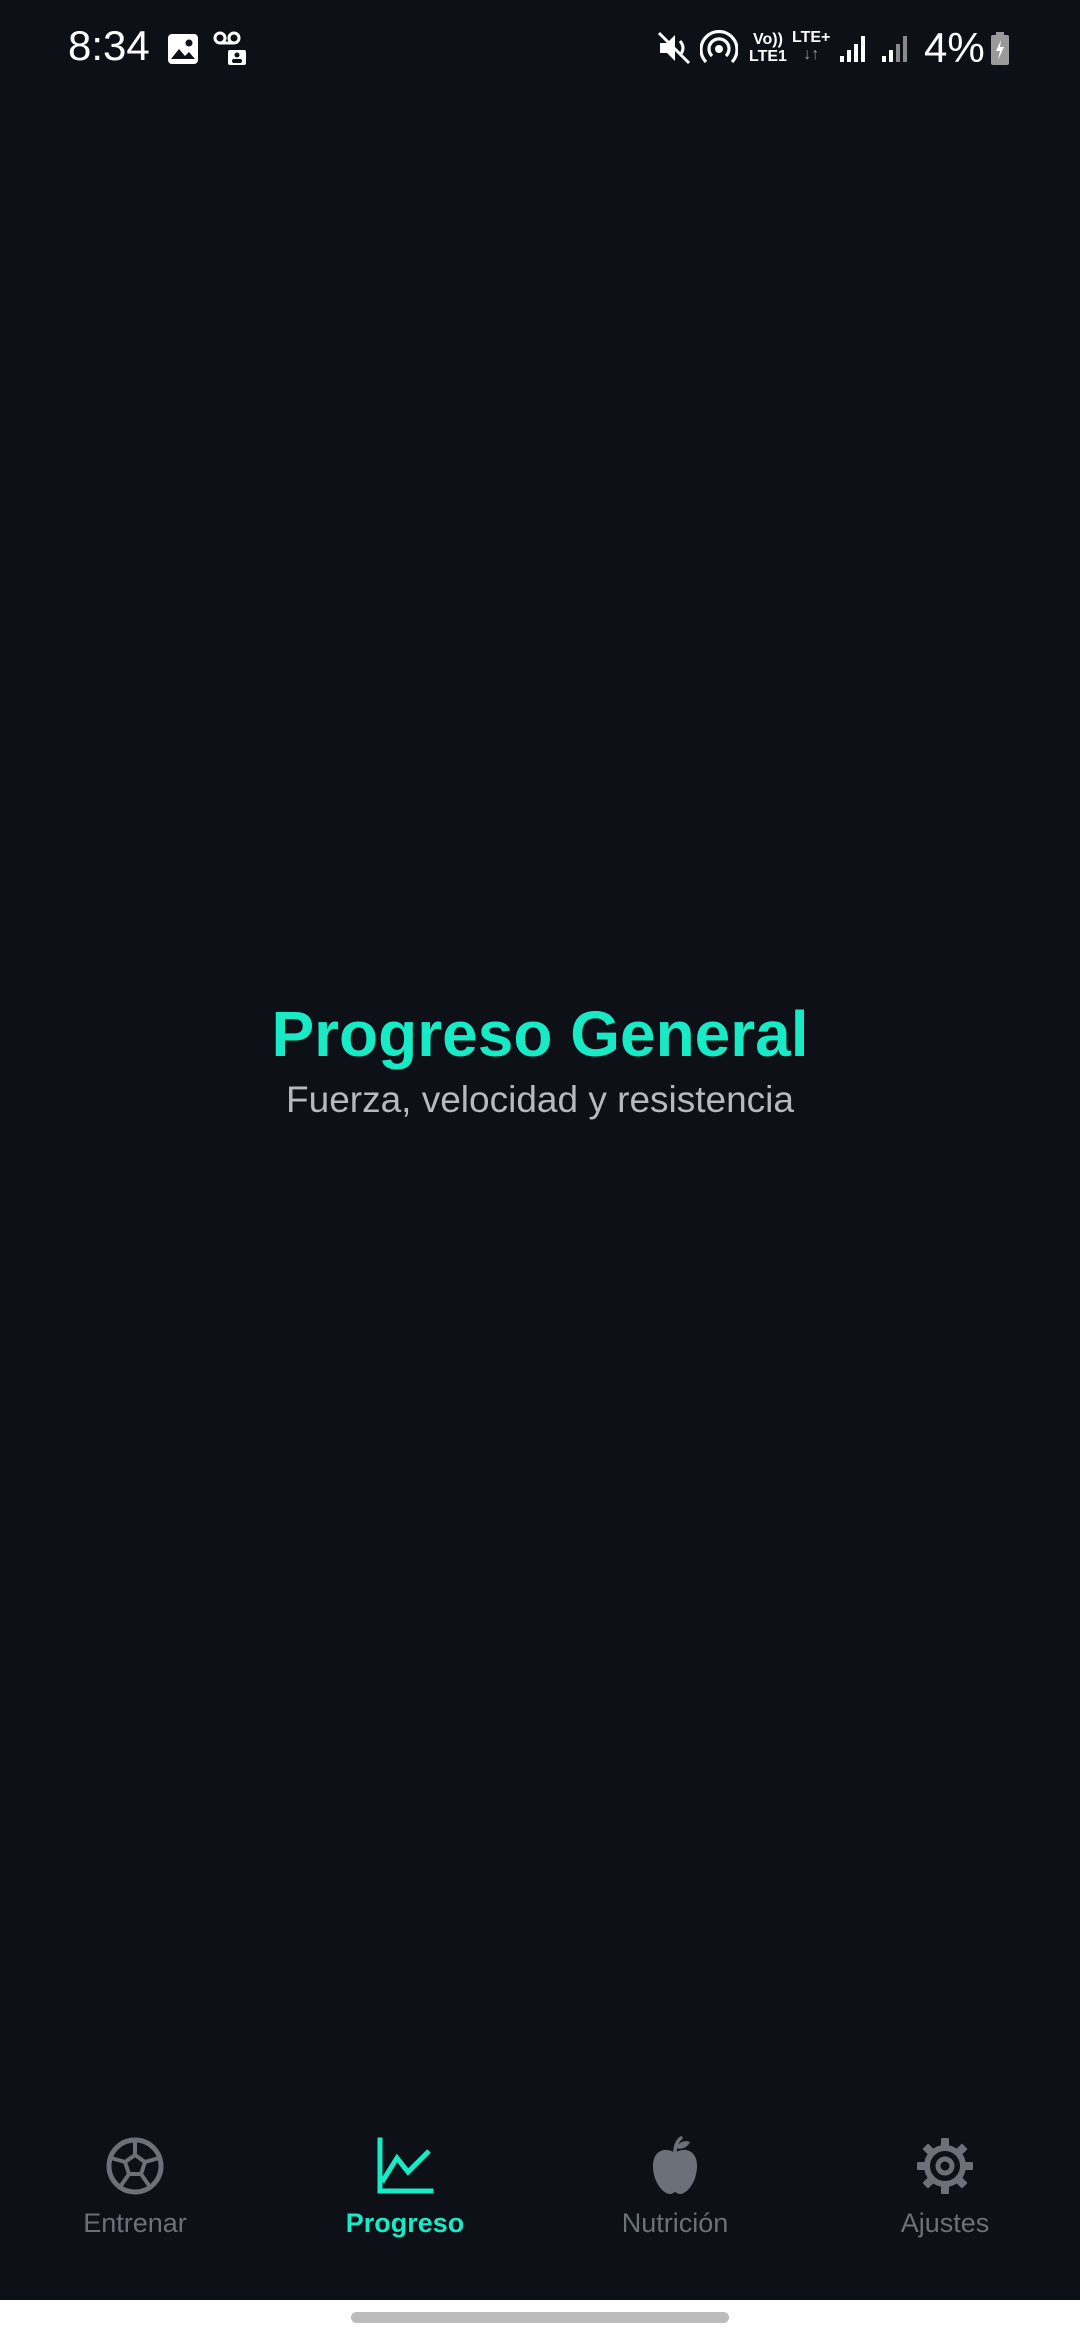  Describe the element at coordinates (540, 2317) in the screenshot. I see `home-indicator` at that location.